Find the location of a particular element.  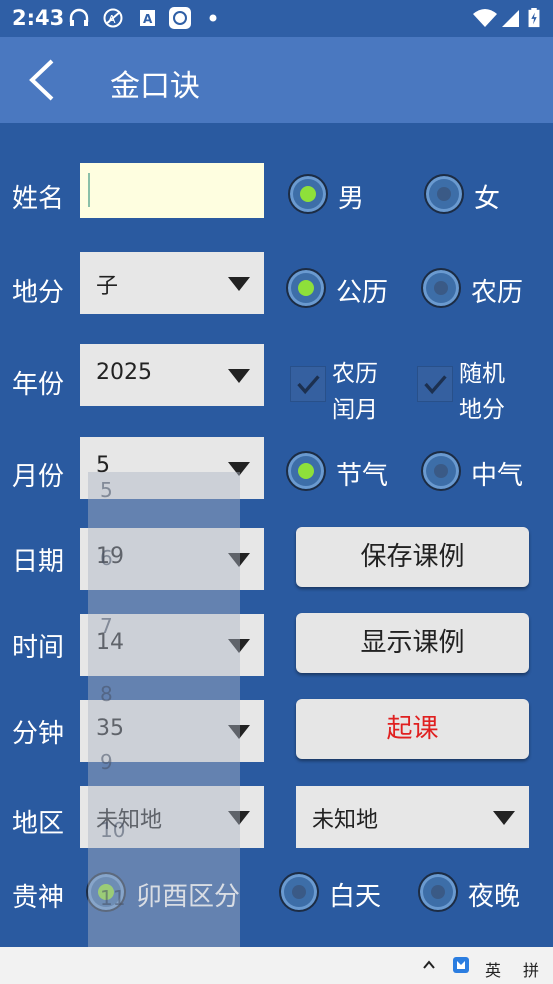

wifi-icon is located at coordinates (485, 18).